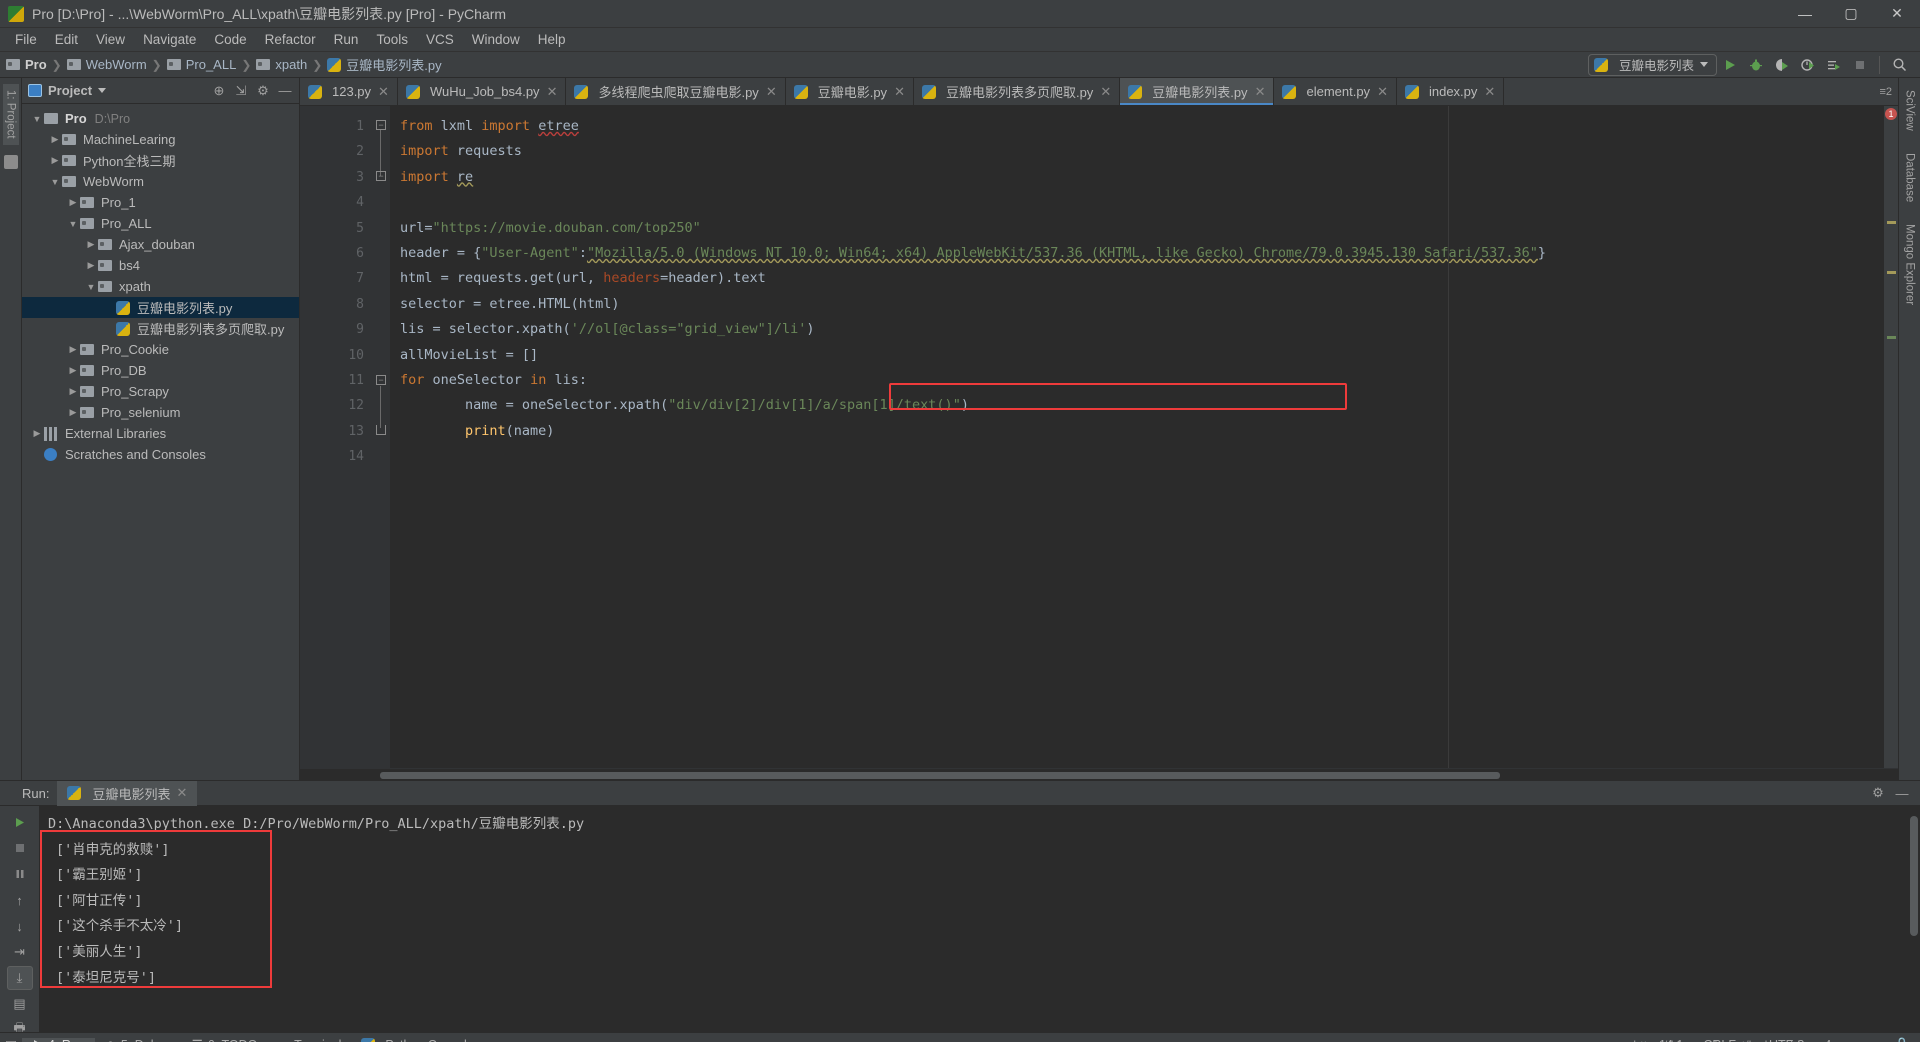 The image size is (1920, 1042). What do you see at coordinates (20, 900) in the screenshot?
I see `up-button: ↑` at bounding box center [20, 900].